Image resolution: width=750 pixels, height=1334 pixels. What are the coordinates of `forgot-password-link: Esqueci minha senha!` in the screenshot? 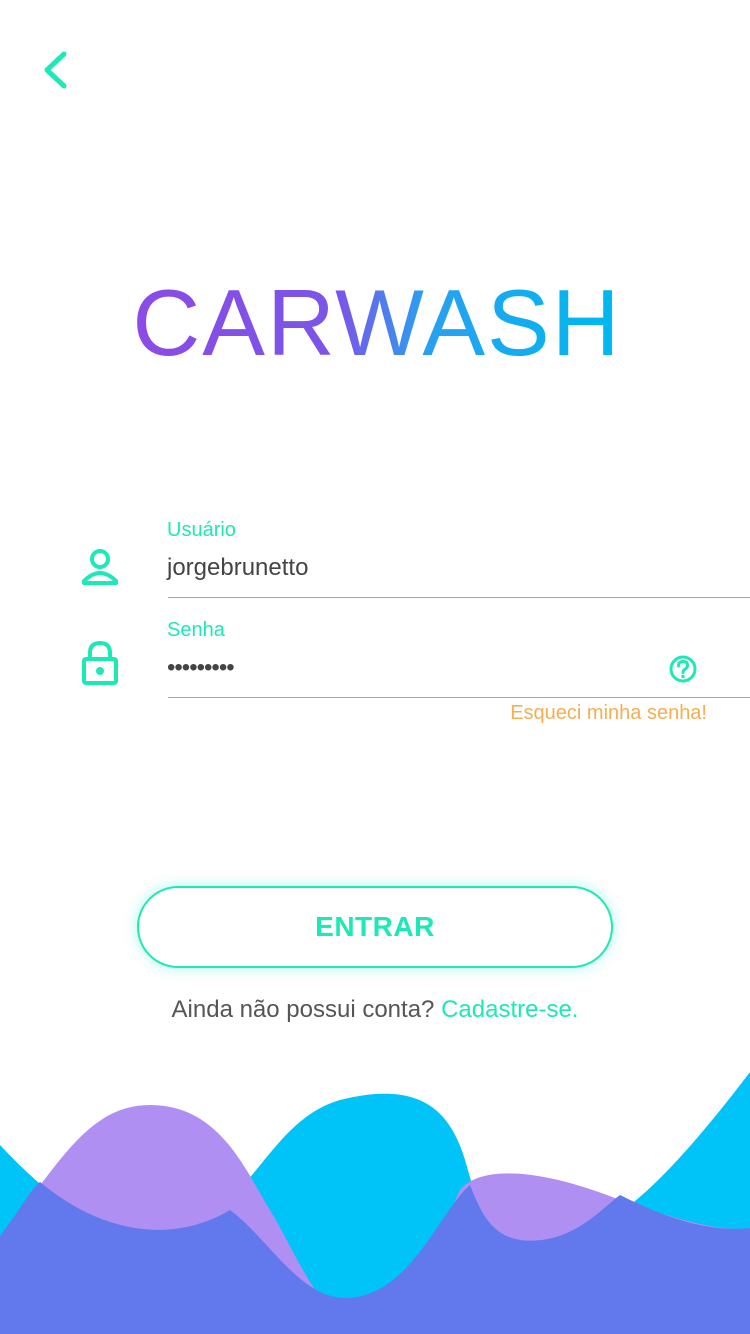 It's located at (608, 713).